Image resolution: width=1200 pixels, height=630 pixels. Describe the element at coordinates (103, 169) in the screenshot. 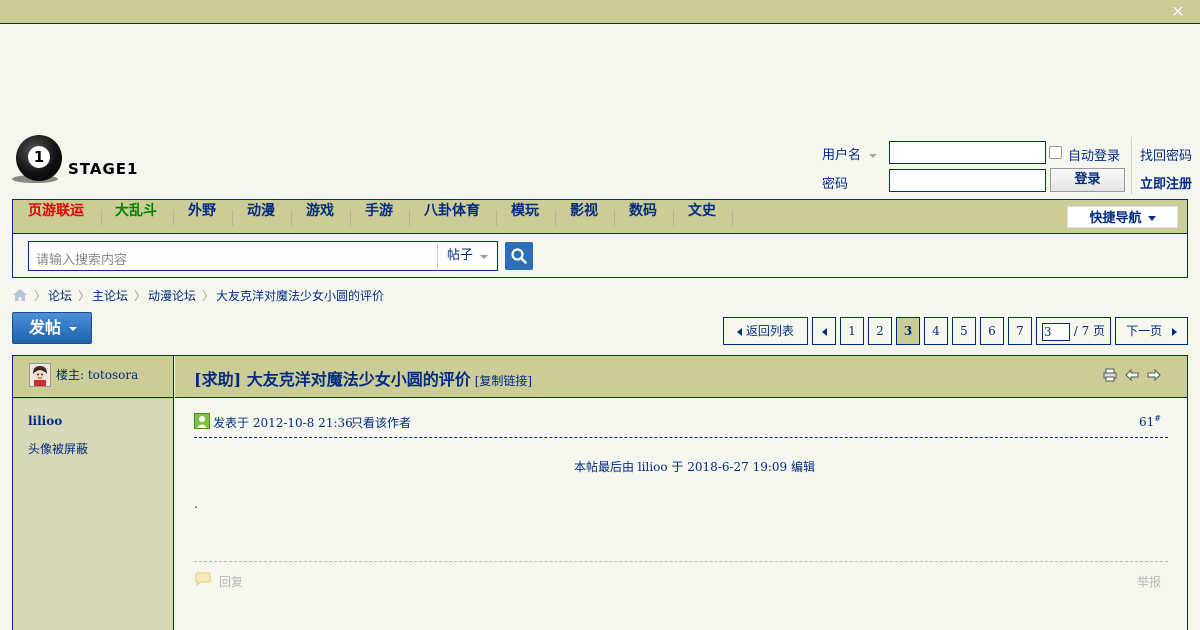

I see `logo-text: STAGE1` at that location.